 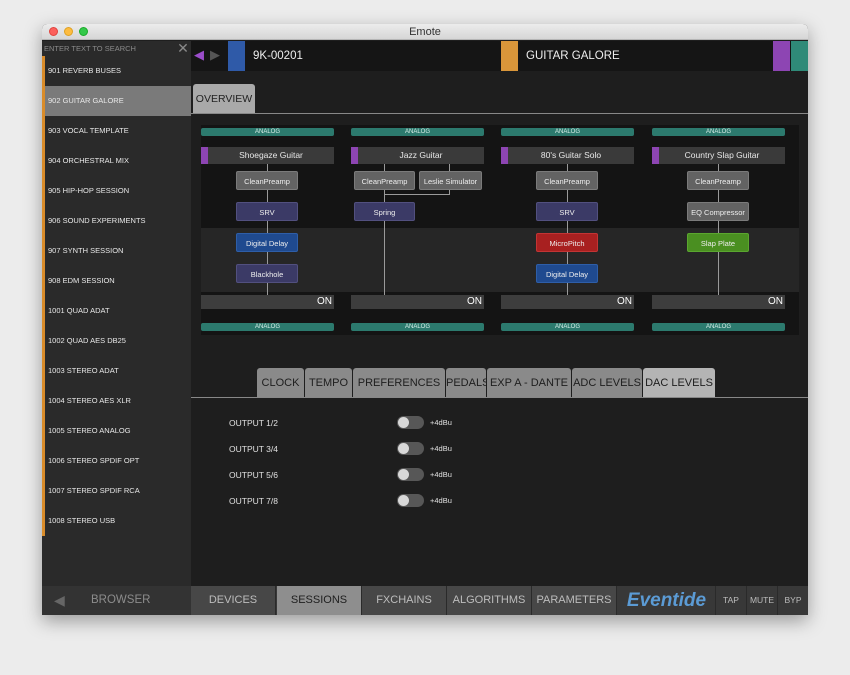 What do you see at coordinates (116, 221) in the screenshot?
I see `session-list-item: 906 SOUND EXPERIMENTS` at bounding box center [116, 221].